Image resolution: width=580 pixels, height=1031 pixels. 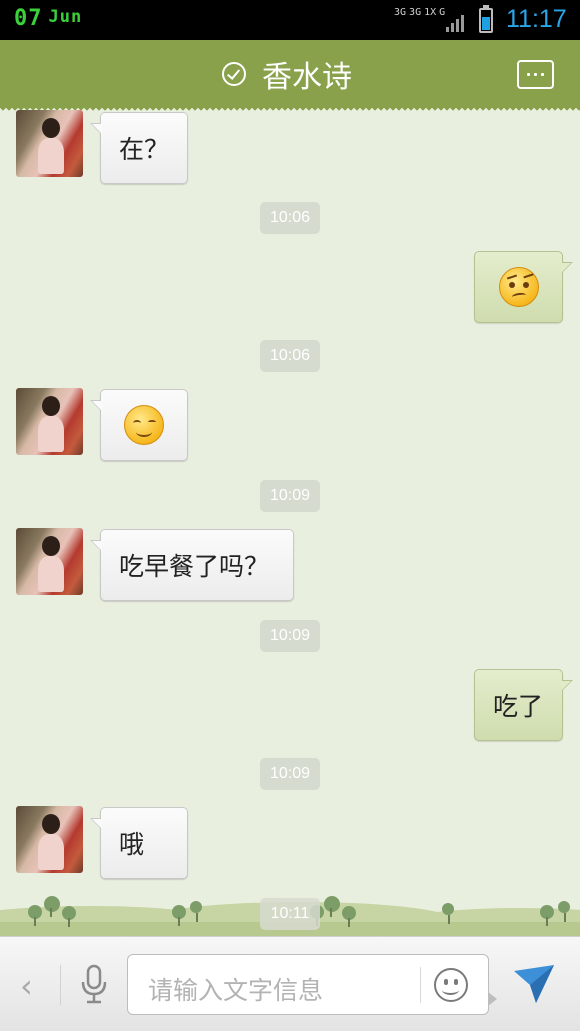 What do you see at coordinates (528, 74) in the screenshot?
I see `more-dots-icon` at bounding box center [528, 74].